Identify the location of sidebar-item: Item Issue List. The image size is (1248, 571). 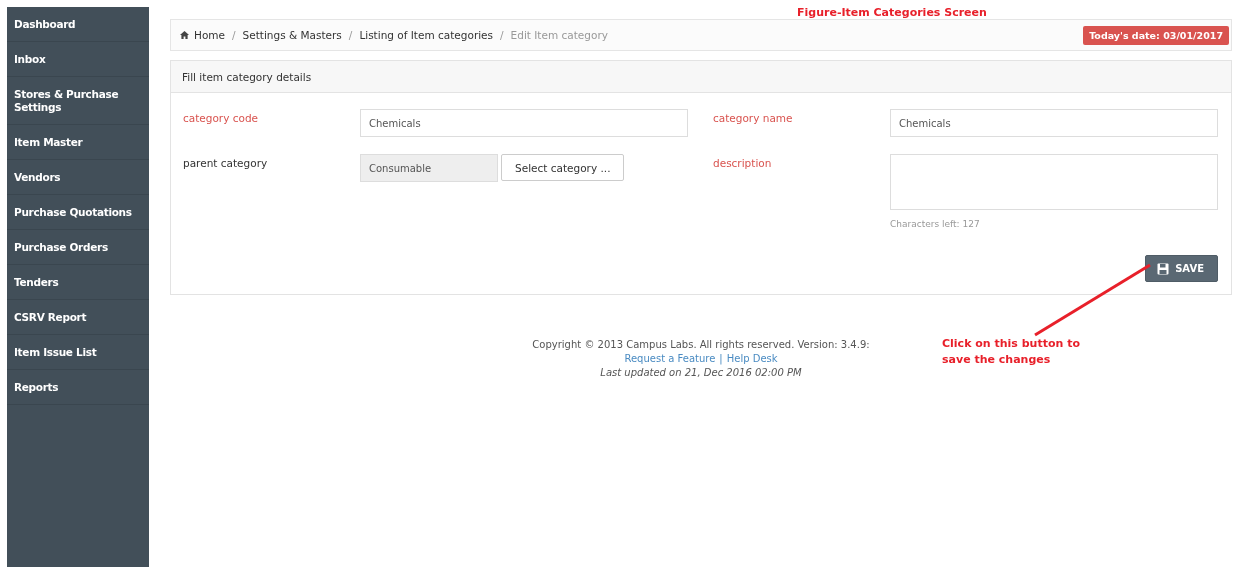
(78, 352).